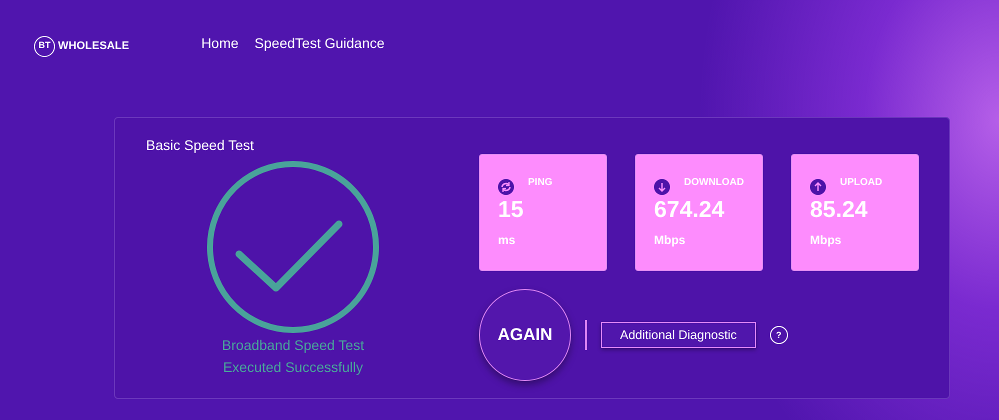  I want to click on nav-link: SpeedTest Guidance, so click(319, 43).